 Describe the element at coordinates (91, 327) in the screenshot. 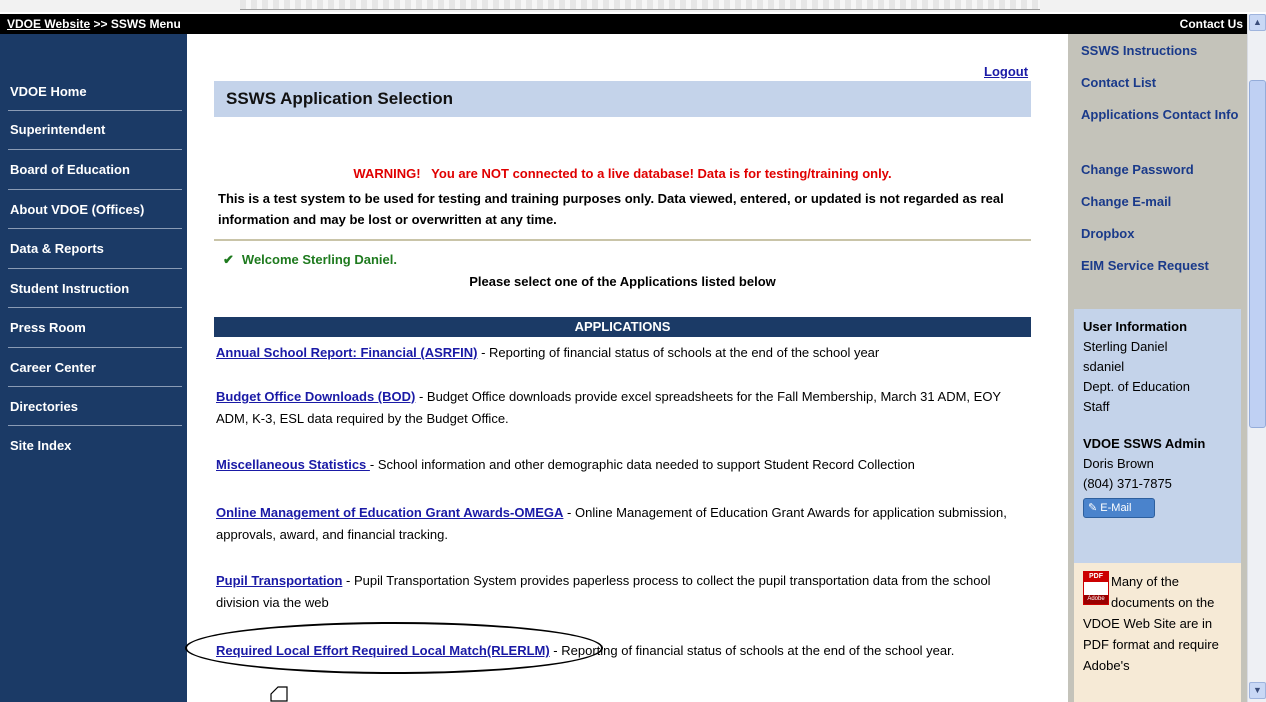

I see `sidebar-item-press-room: Press Room` at that location.